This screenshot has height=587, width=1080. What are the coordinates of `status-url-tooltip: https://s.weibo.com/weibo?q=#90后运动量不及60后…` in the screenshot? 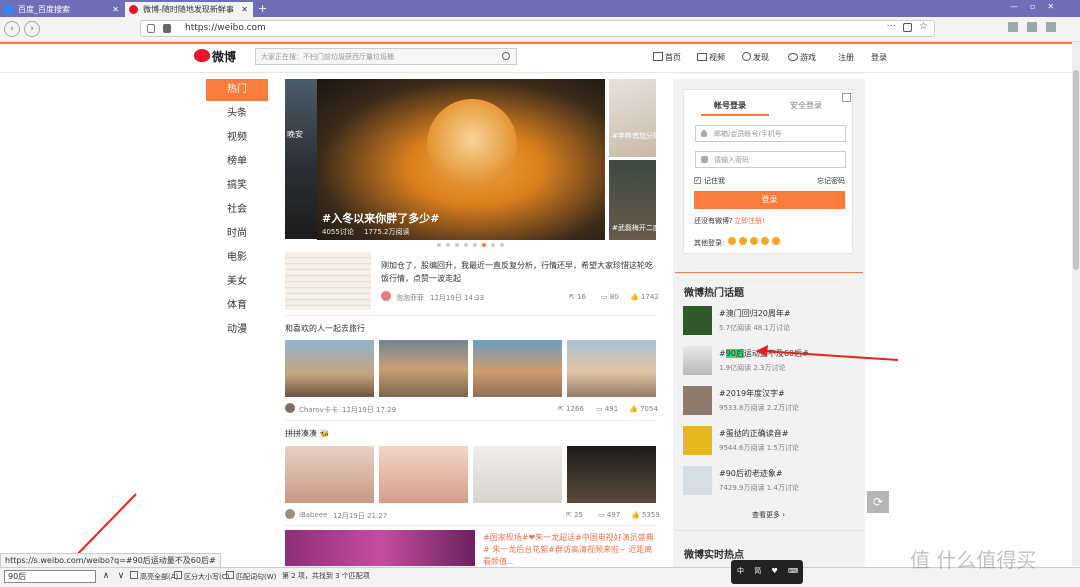 It's located at (110, 560).